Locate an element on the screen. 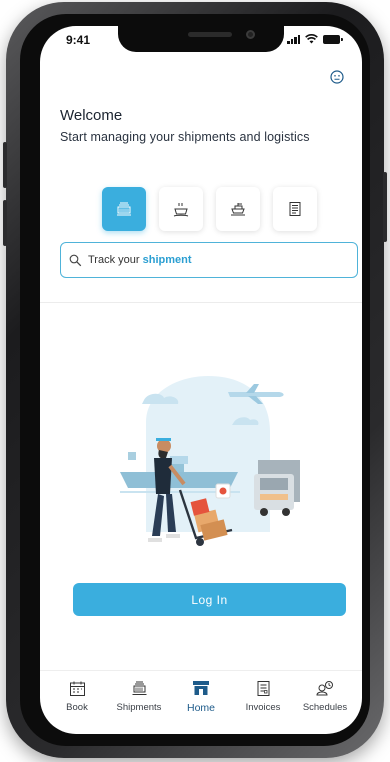  tab-label: Invoices is located at coordinates (263, 707).